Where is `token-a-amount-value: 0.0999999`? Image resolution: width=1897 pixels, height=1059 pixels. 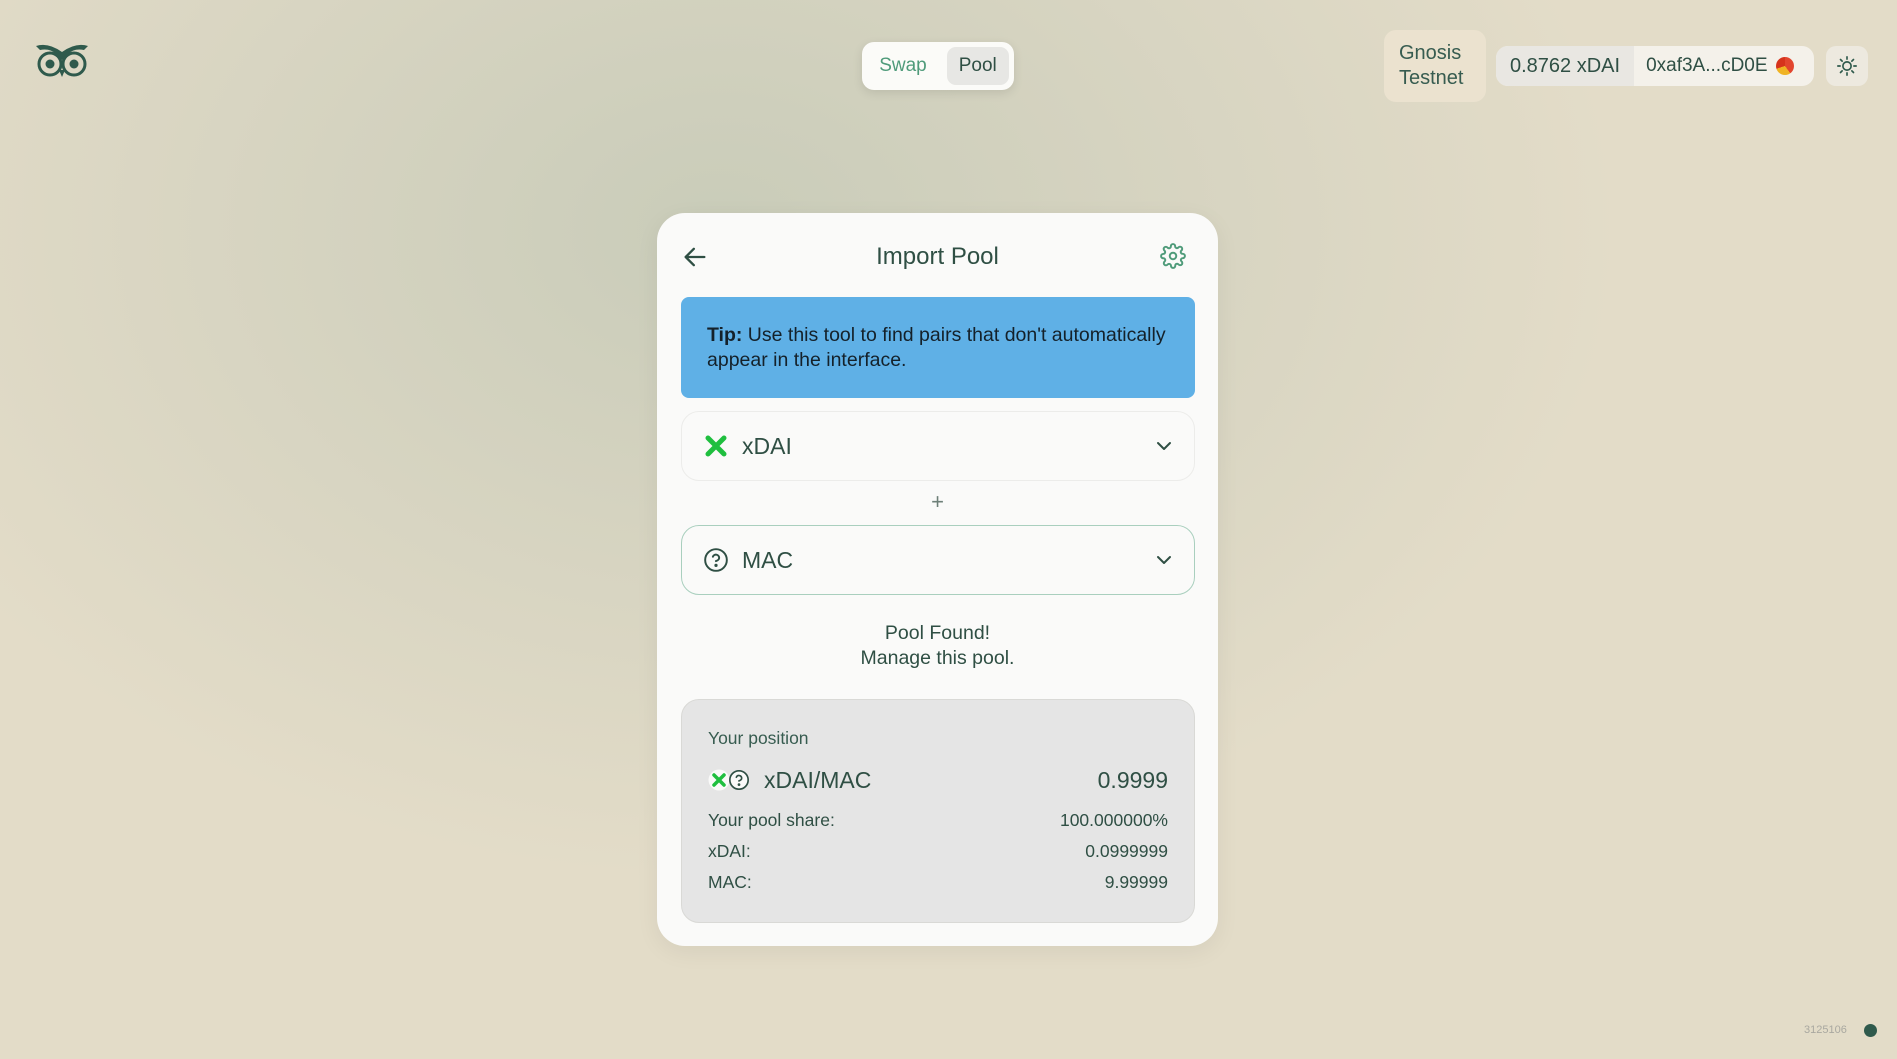
token-a-amount-value: 0.0999999 is located at coordinates (1126, 851).